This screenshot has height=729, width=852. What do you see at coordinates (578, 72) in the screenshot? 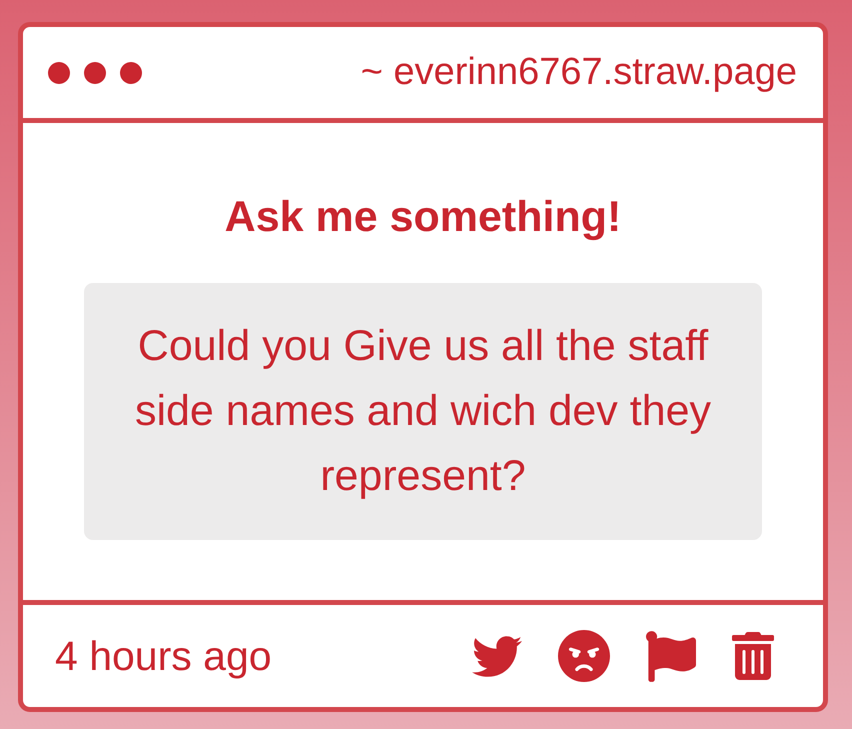
I see `url-text: ~ everinn6767.straw.page` at bounding box center [578, 72].